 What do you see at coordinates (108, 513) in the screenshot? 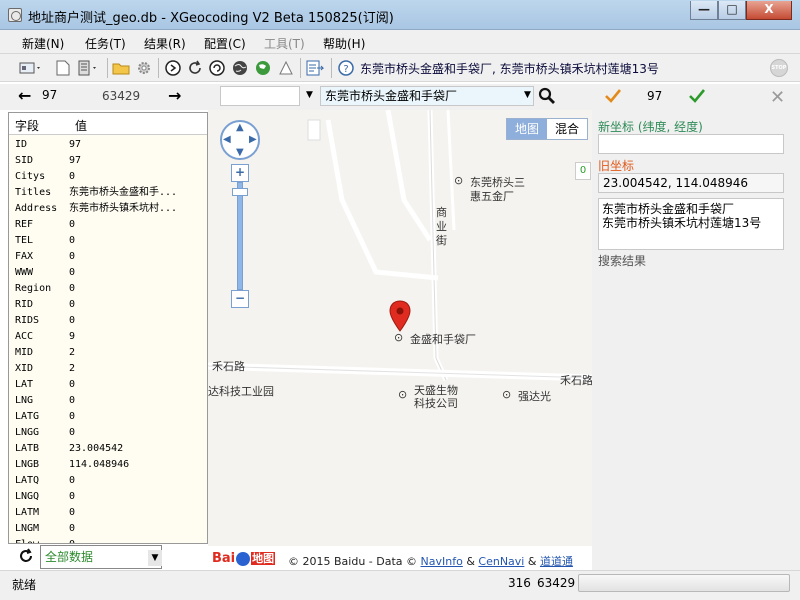
I see `grid-row: LATM 0` at bounding box center [108, 513].